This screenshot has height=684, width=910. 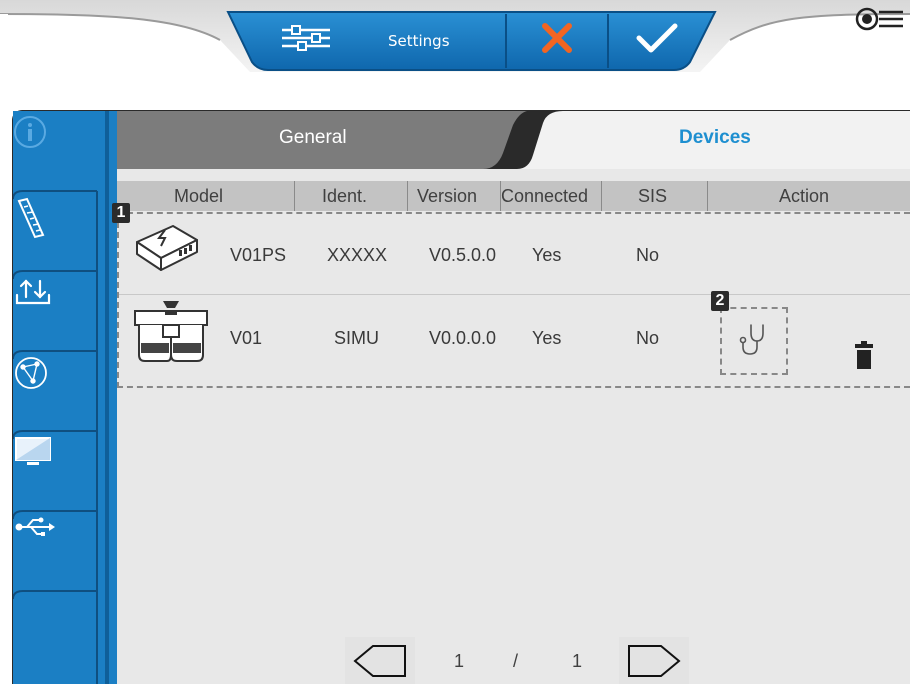 What do you see at coordinates (715, 138) in the screenshot?
I see `tab-devices: Devices` at bounding box center [715, 138].